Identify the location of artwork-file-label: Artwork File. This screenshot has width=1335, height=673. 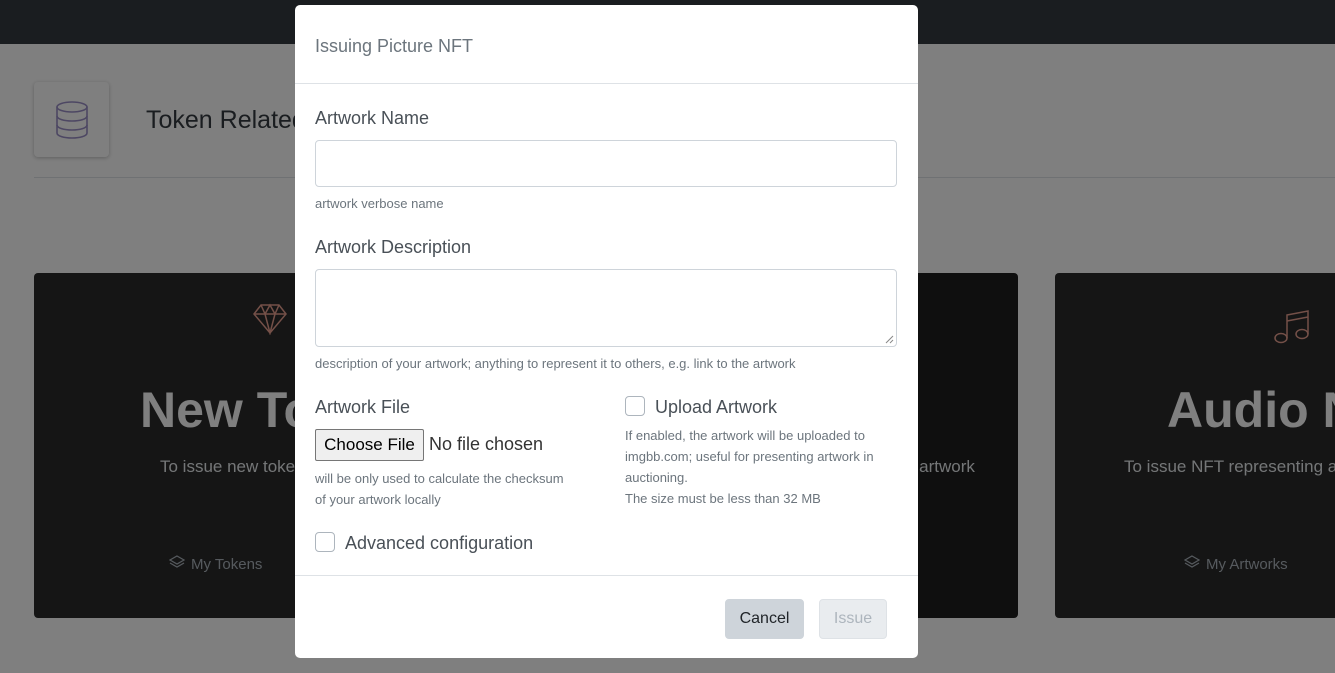
(363, 407).